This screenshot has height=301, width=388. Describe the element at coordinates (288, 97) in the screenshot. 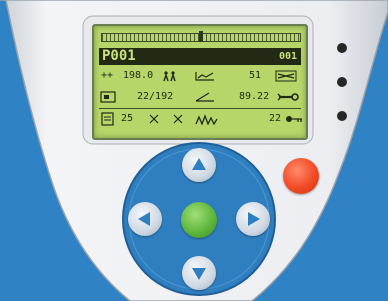

I see `wrench-icon` at that location.